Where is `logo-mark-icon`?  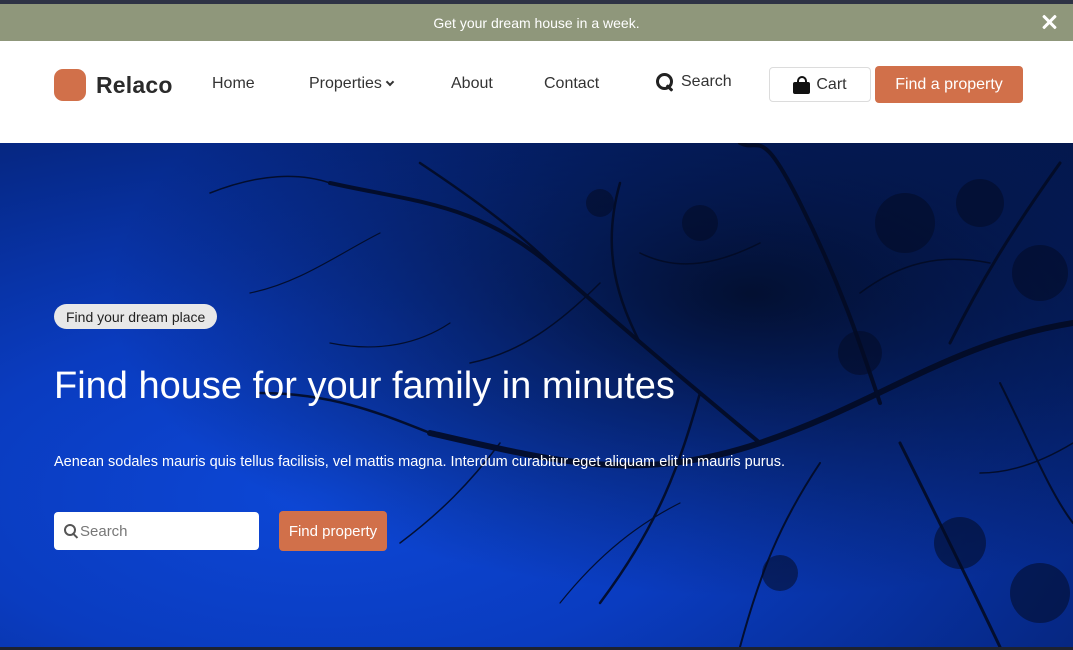
logo-mark-icon is located at coordinates (70, 85).